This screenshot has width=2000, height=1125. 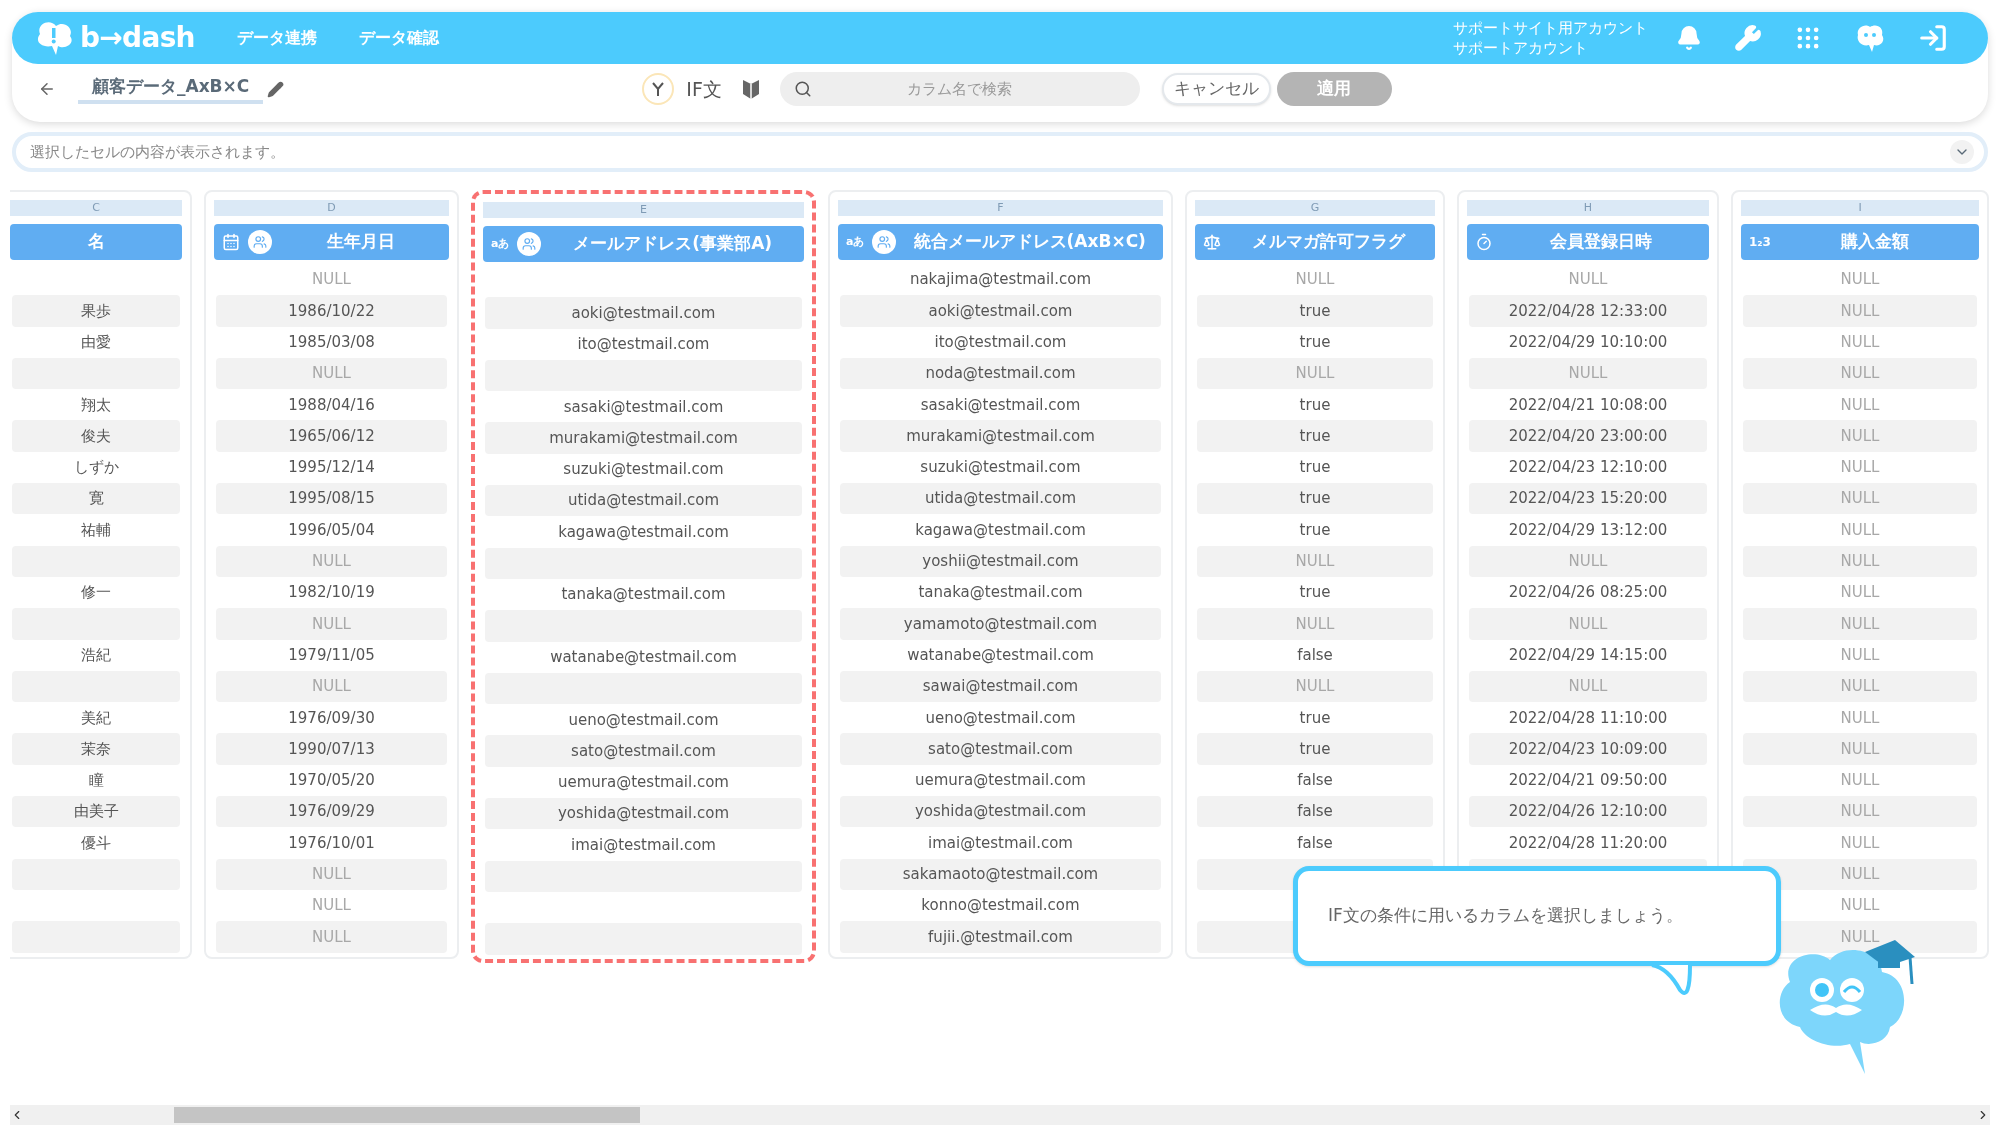 What do you see at coordinates (1000, 874) in the screenshot?
I see `table-cell: sakamaoto@testmail.com` at bounding box center [1000, 874].